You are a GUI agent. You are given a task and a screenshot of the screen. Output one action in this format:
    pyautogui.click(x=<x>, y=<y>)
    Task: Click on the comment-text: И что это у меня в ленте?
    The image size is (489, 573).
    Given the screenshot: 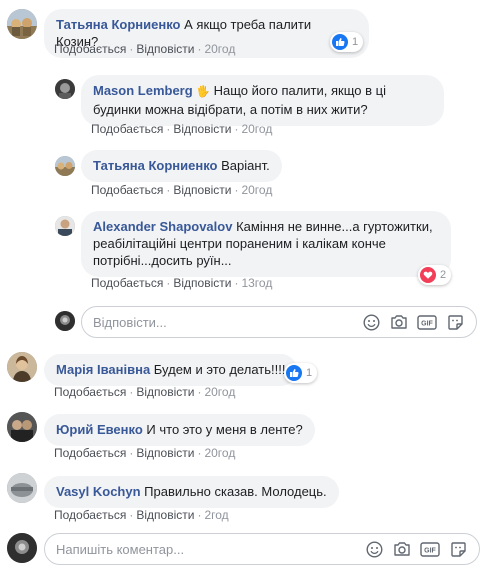 What is the action you would take?
    pyautogui.click(x=224, y=429)
    